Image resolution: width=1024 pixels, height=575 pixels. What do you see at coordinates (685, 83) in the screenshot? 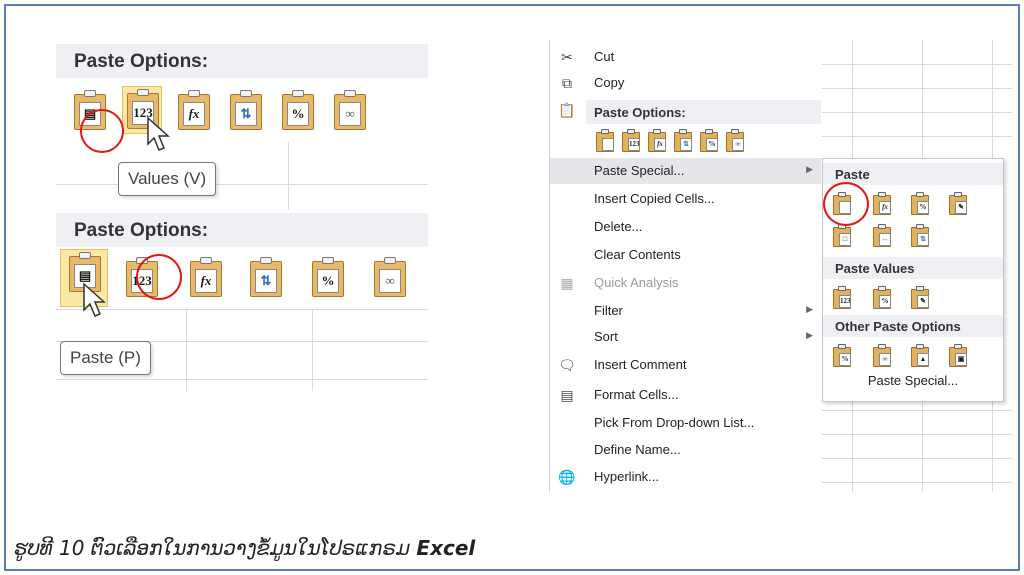
I see `menu-item-copy: ⧉ Copy` at bounding box center [685, 83].